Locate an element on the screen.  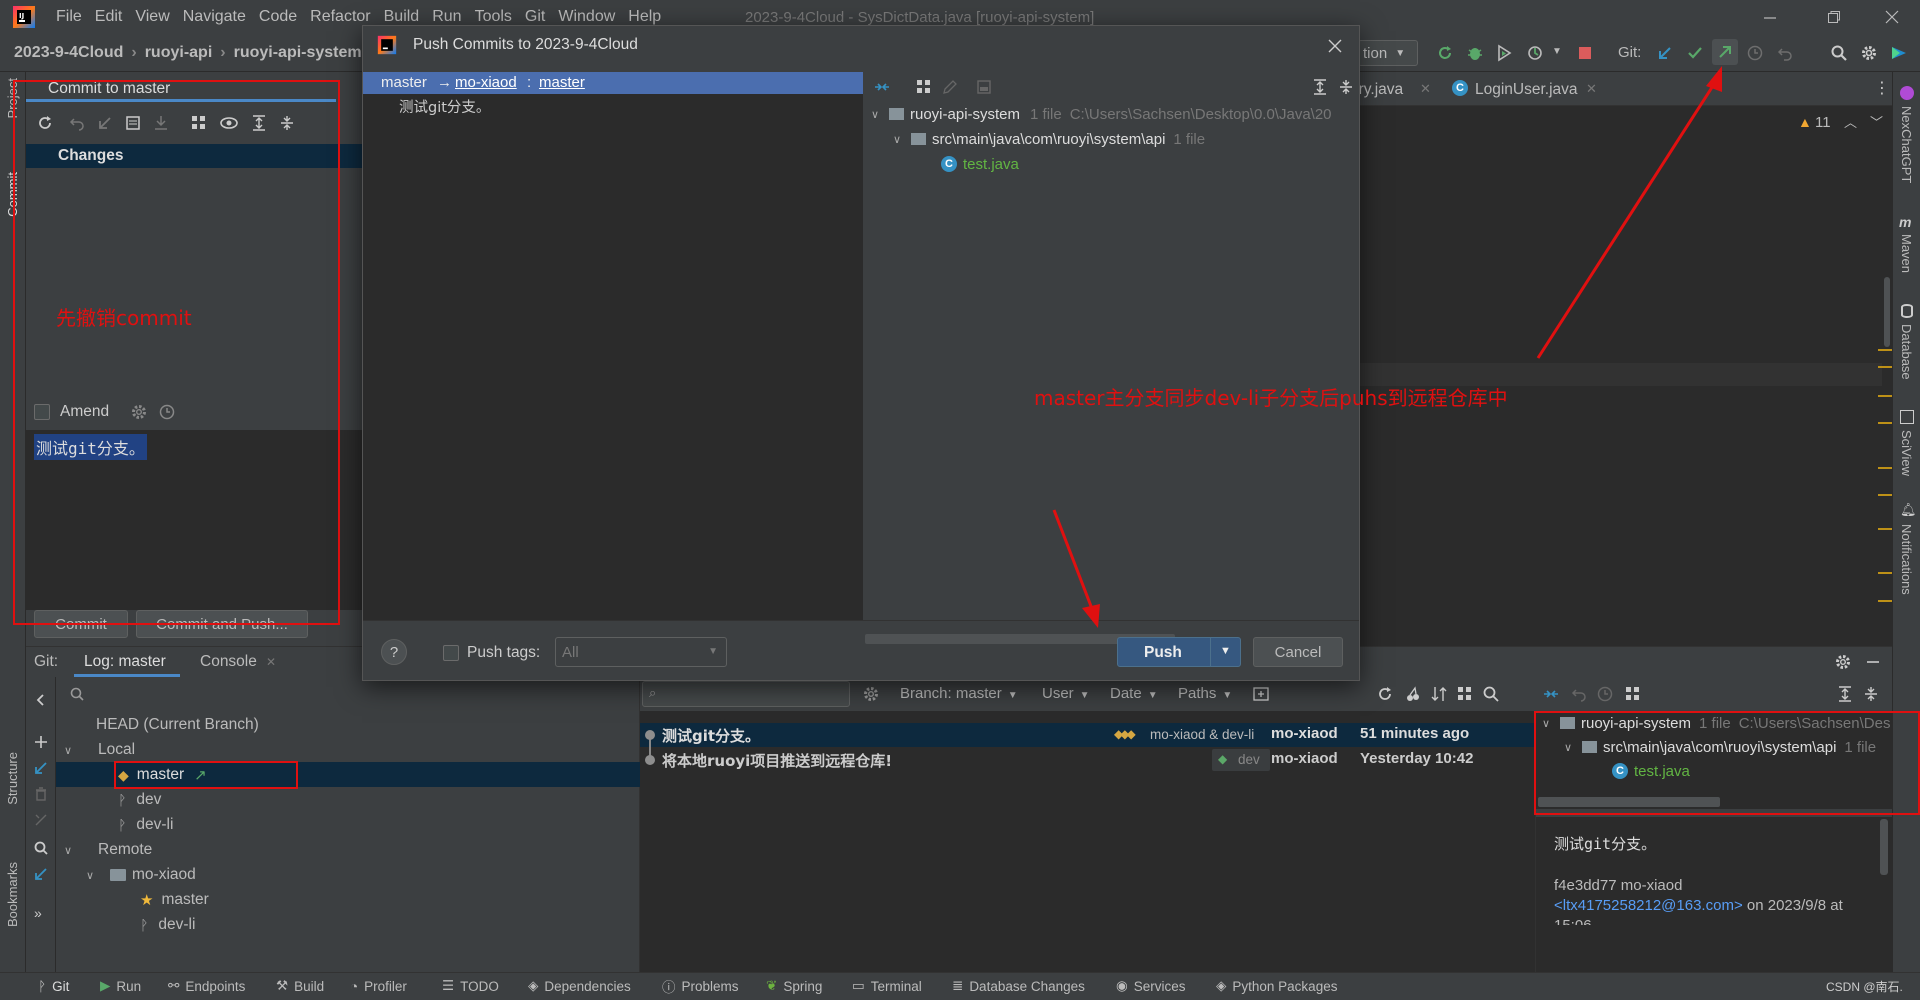
annotation-arrow-to-push-button is located at coordinates (1074, 562).